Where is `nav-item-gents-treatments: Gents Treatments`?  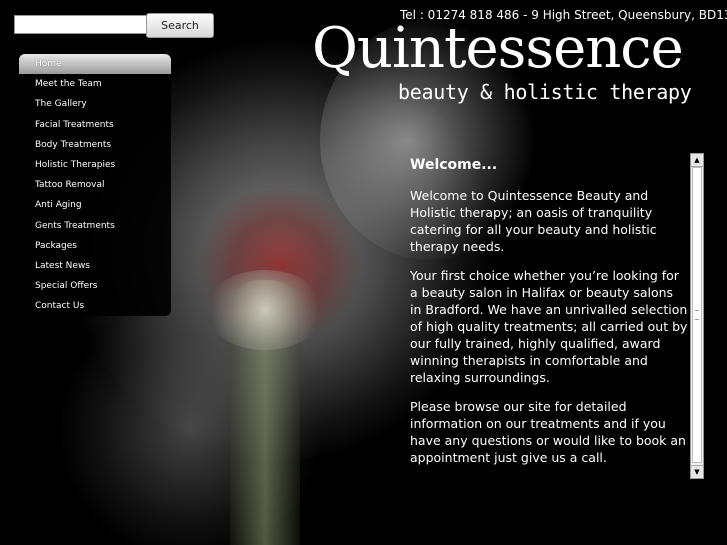
nav-item-gents-treatments: Gents Treatments is located at coordinates (95, 226).